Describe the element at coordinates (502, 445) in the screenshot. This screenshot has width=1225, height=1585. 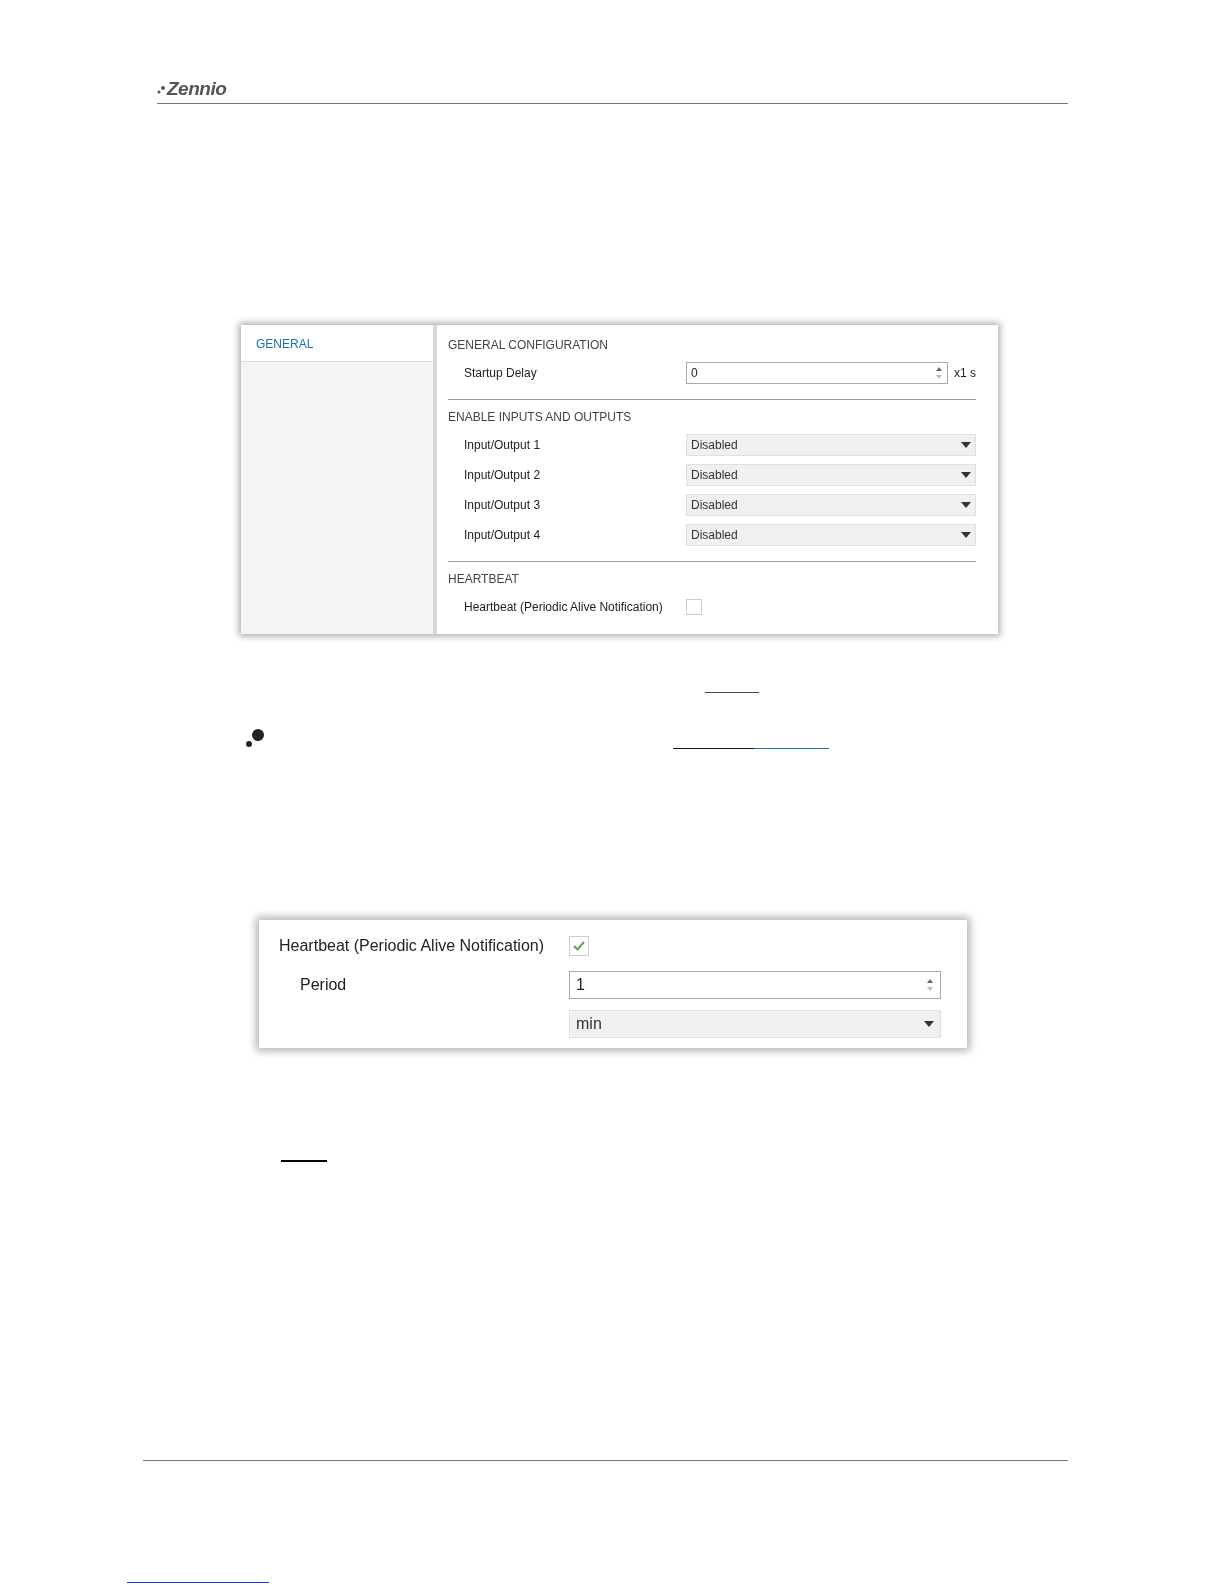
I see `parameter-label: Input/Output 1` at that location.